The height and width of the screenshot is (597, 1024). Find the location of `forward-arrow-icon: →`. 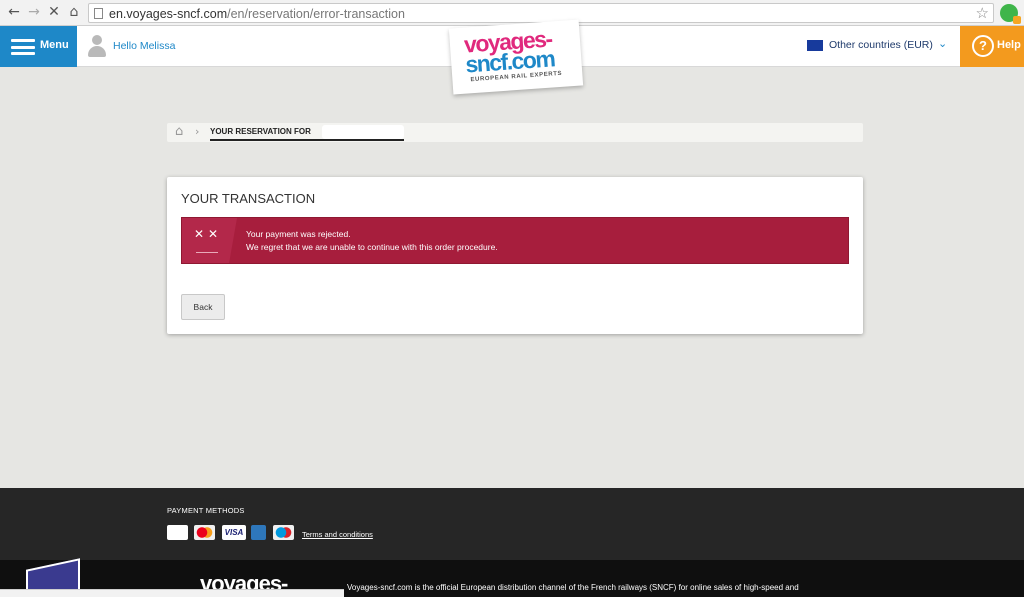

forward-arrow-icon: → is located at coordinates (34, 12).